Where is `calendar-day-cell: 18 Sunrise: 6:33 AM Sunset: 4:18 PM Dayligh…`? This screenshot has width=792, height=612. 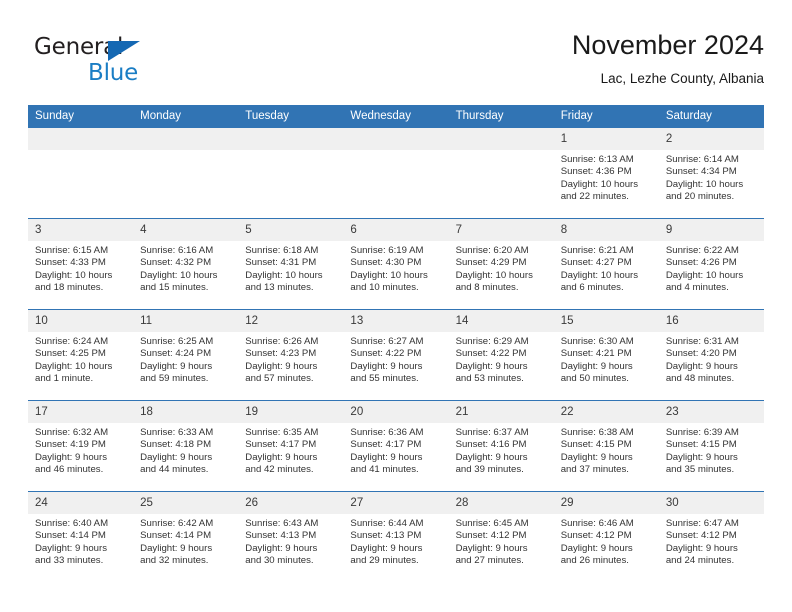
calendar-day-cell: 18 Sunrise: 6:33 AM Sunset: 4:18 PM Dayligh… is located at coordinates (186, 446).